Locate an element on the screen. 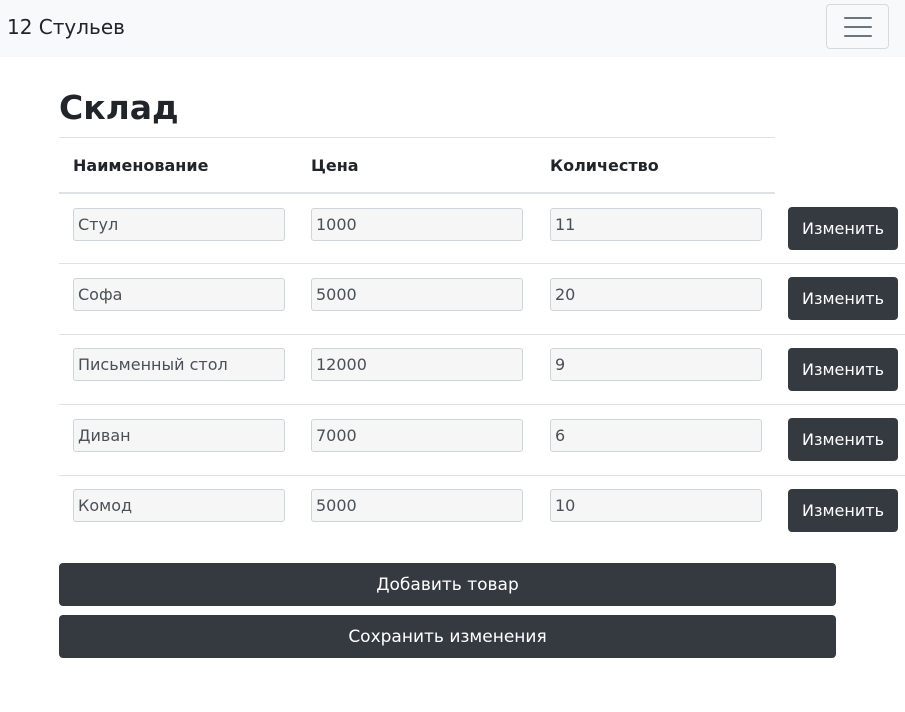 The image size is (905, 712). column-header-quantity: Количество is located at coordinates (604, 165).